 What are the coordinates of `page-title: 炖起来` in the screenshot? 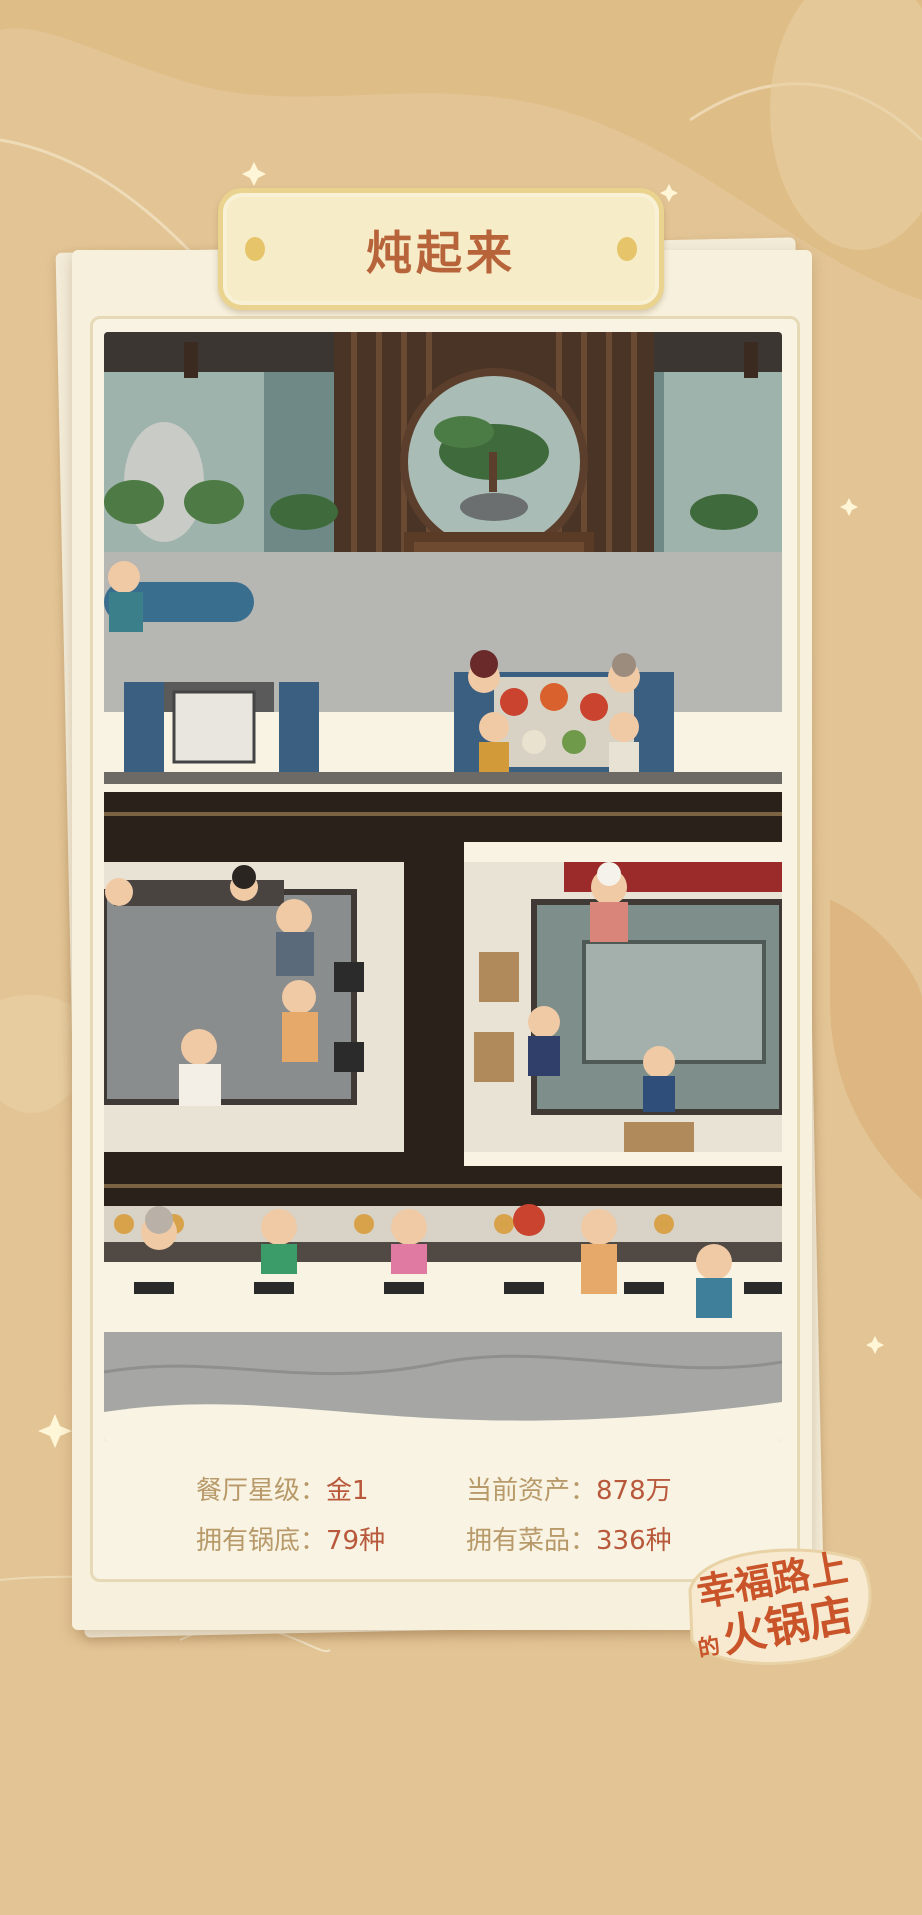 It's located at (441, 253).